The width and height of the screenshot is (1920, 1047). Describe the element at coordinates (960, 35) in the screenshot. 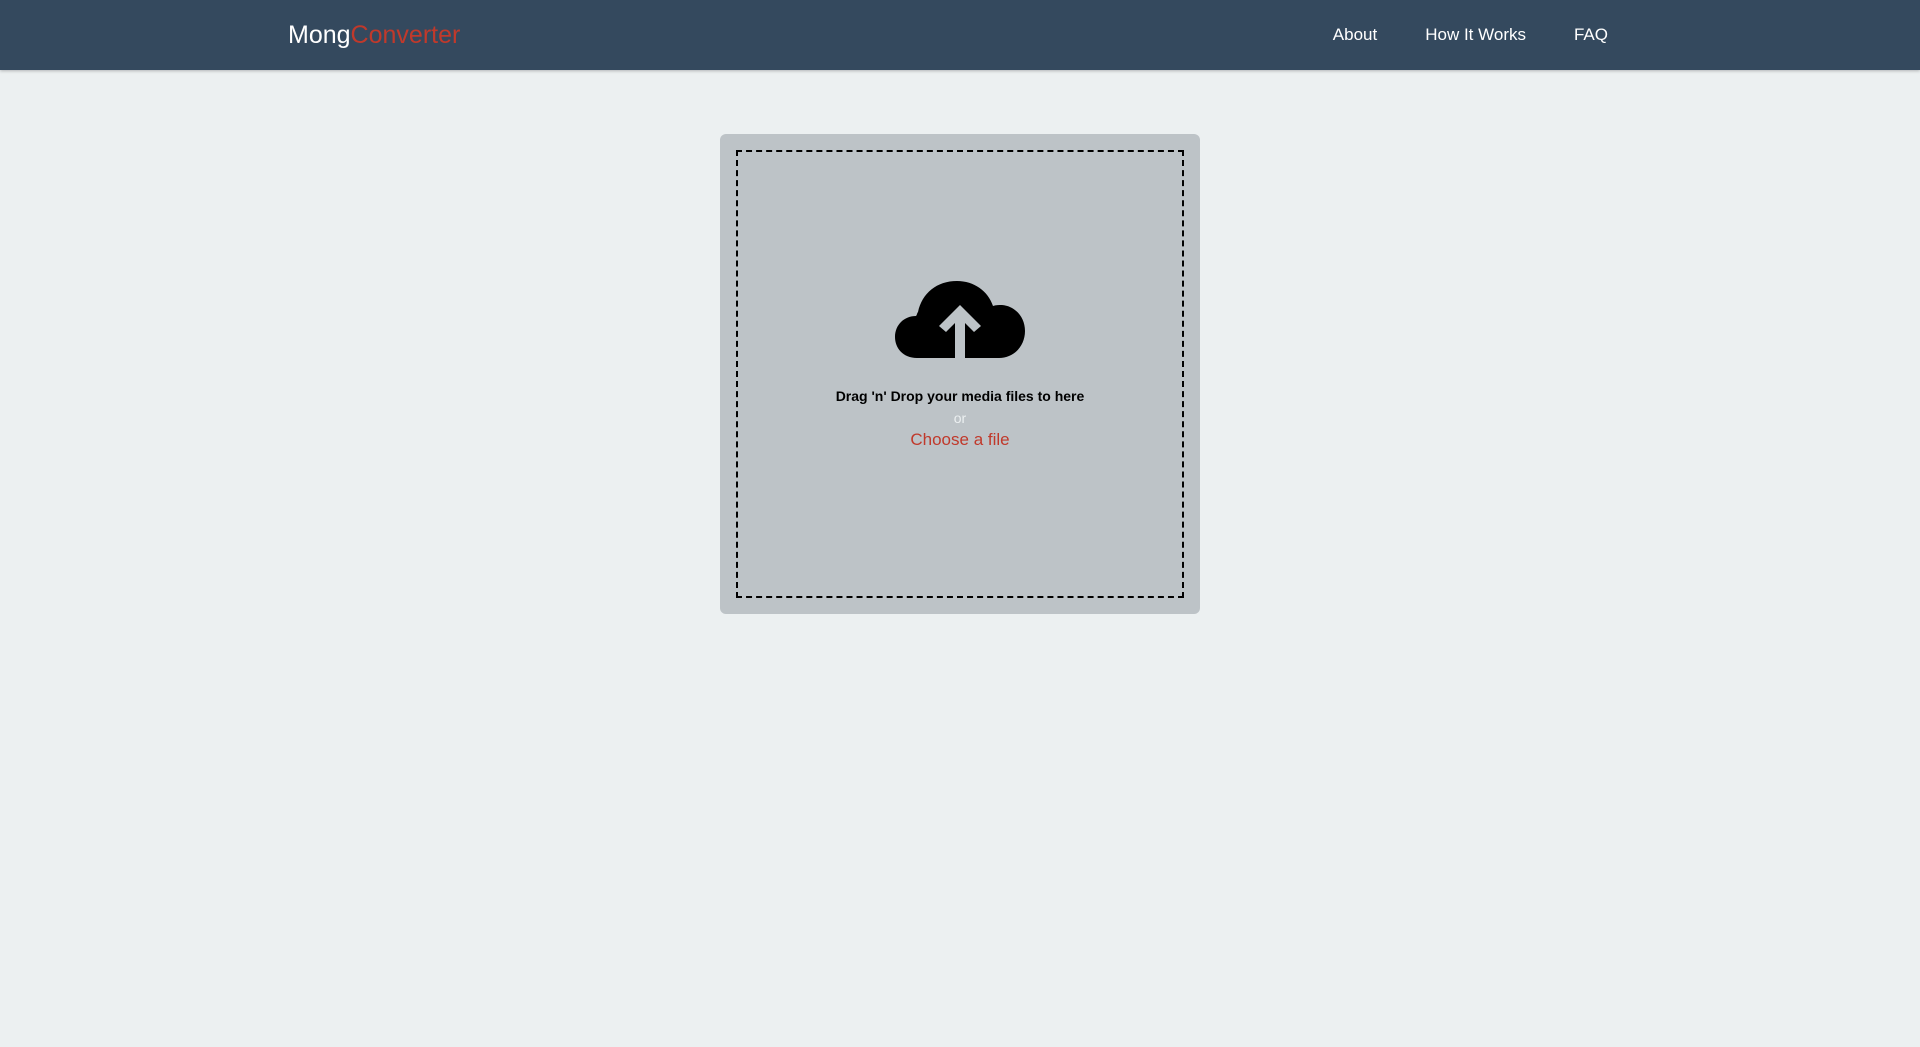

I see `top-navbar: MongConverter About How It Works FAQ` at that location.